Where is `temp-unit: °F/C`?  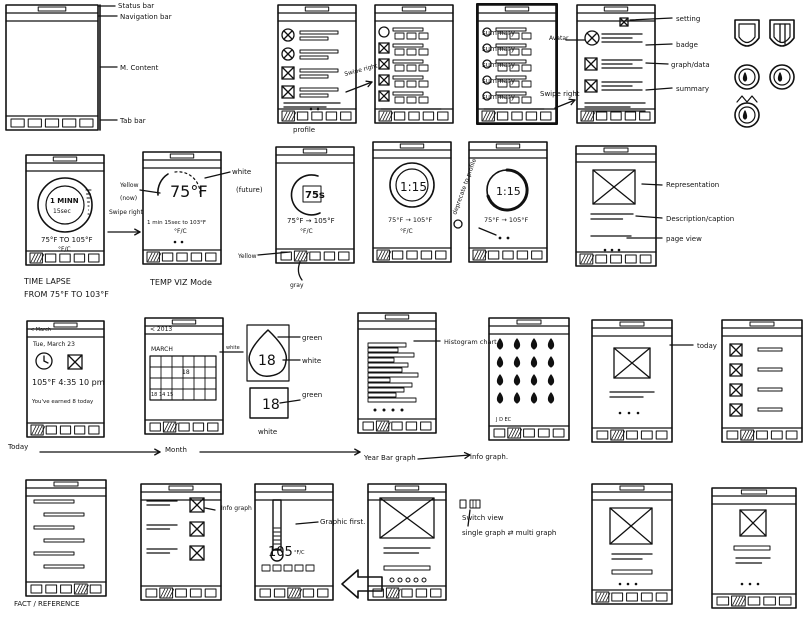
temp-unit: °F/C is located at coordinates (299, 553).